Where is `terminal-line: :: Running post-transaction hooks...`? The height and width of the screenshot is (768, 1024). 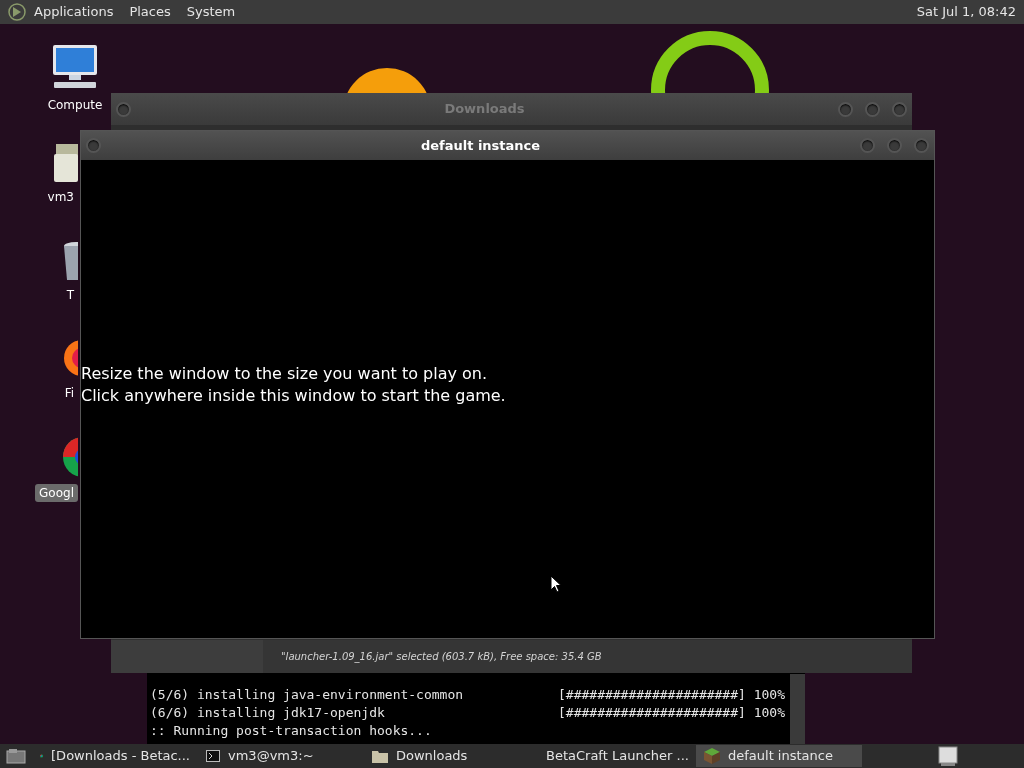 terminal-line: :: Running post-transaction hooks... is located at coordinates (291, 731).